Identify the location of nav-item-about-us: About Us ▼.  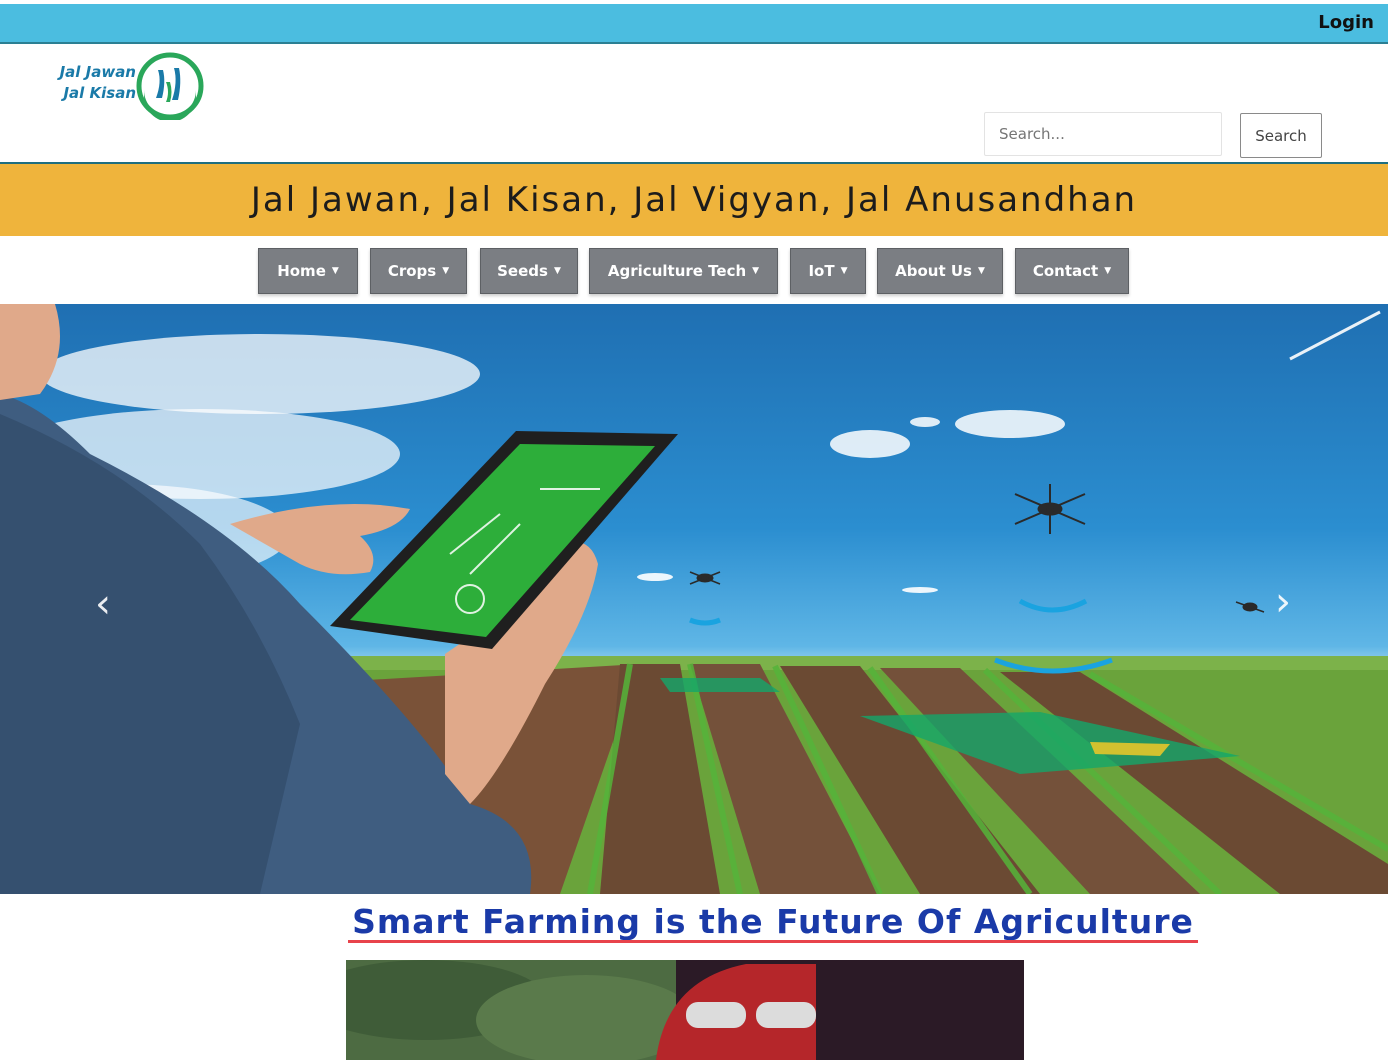
(940, 271).